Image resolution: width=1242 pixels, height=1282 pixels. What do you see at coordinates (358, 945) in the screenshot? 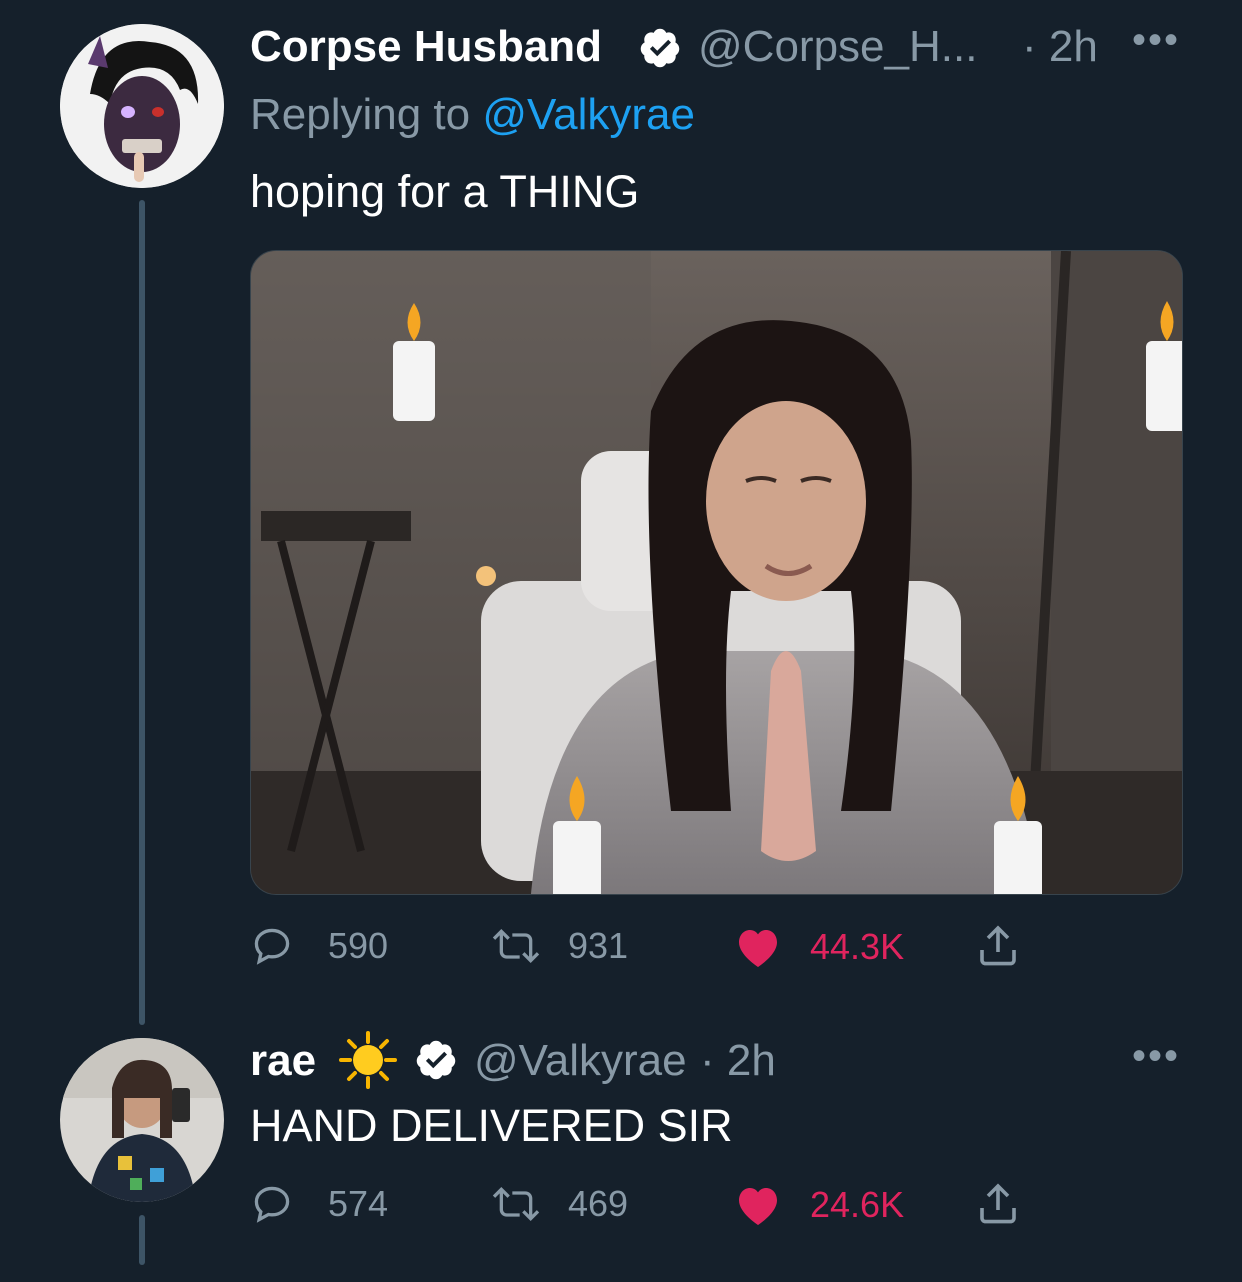
I see `tweet1-reply-count: 590` at bounding box center [358, 945].